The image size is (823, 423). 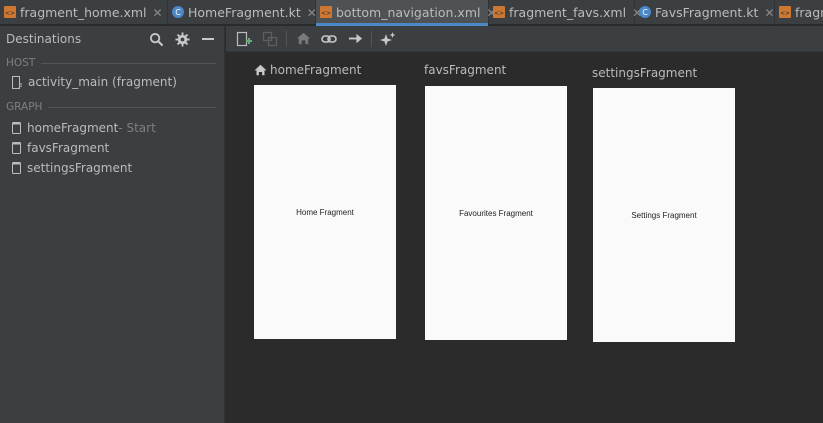 What do you see at coordinates (329, 39) in the screenshot?
I see `link-icon` at bounding box center [329, 39].